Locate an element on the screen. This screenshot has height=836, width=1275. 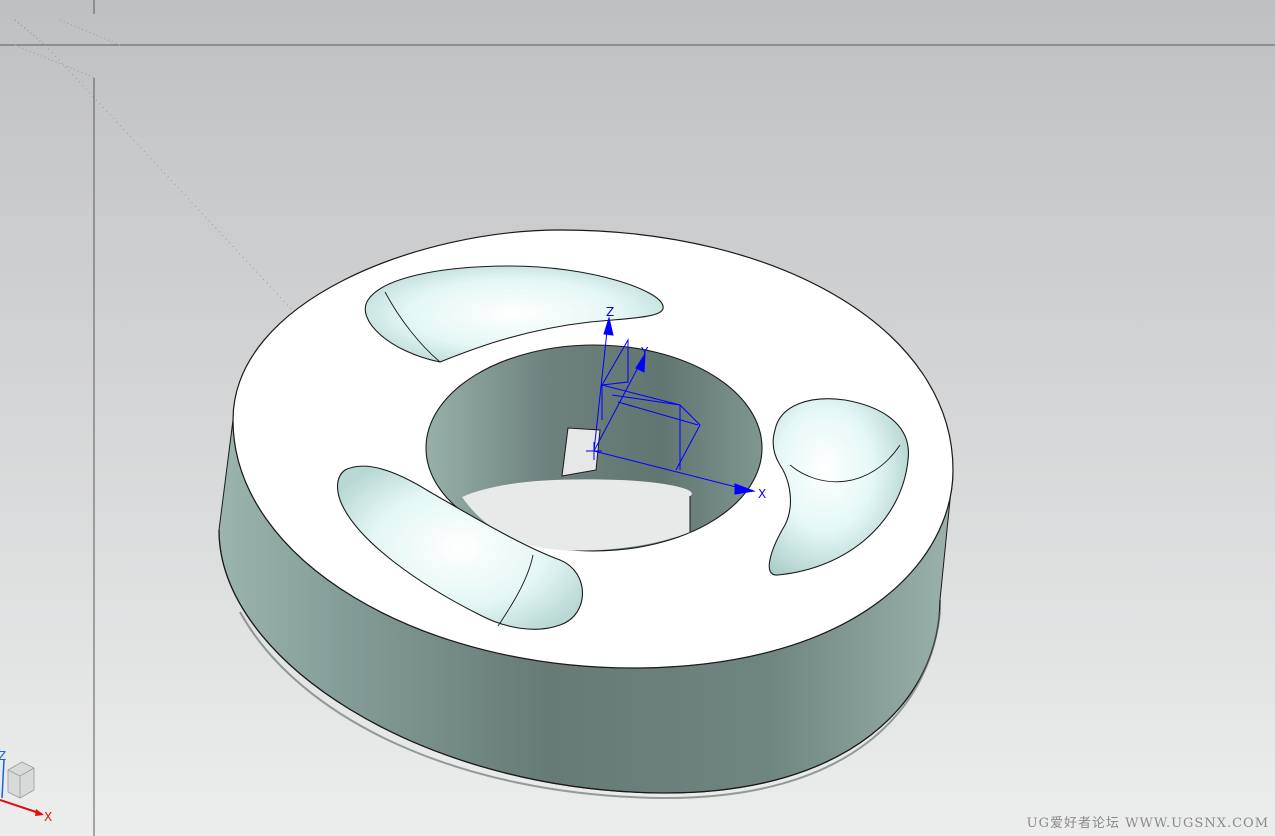
wcs-x-label: X is located at coordinates (762, 494).